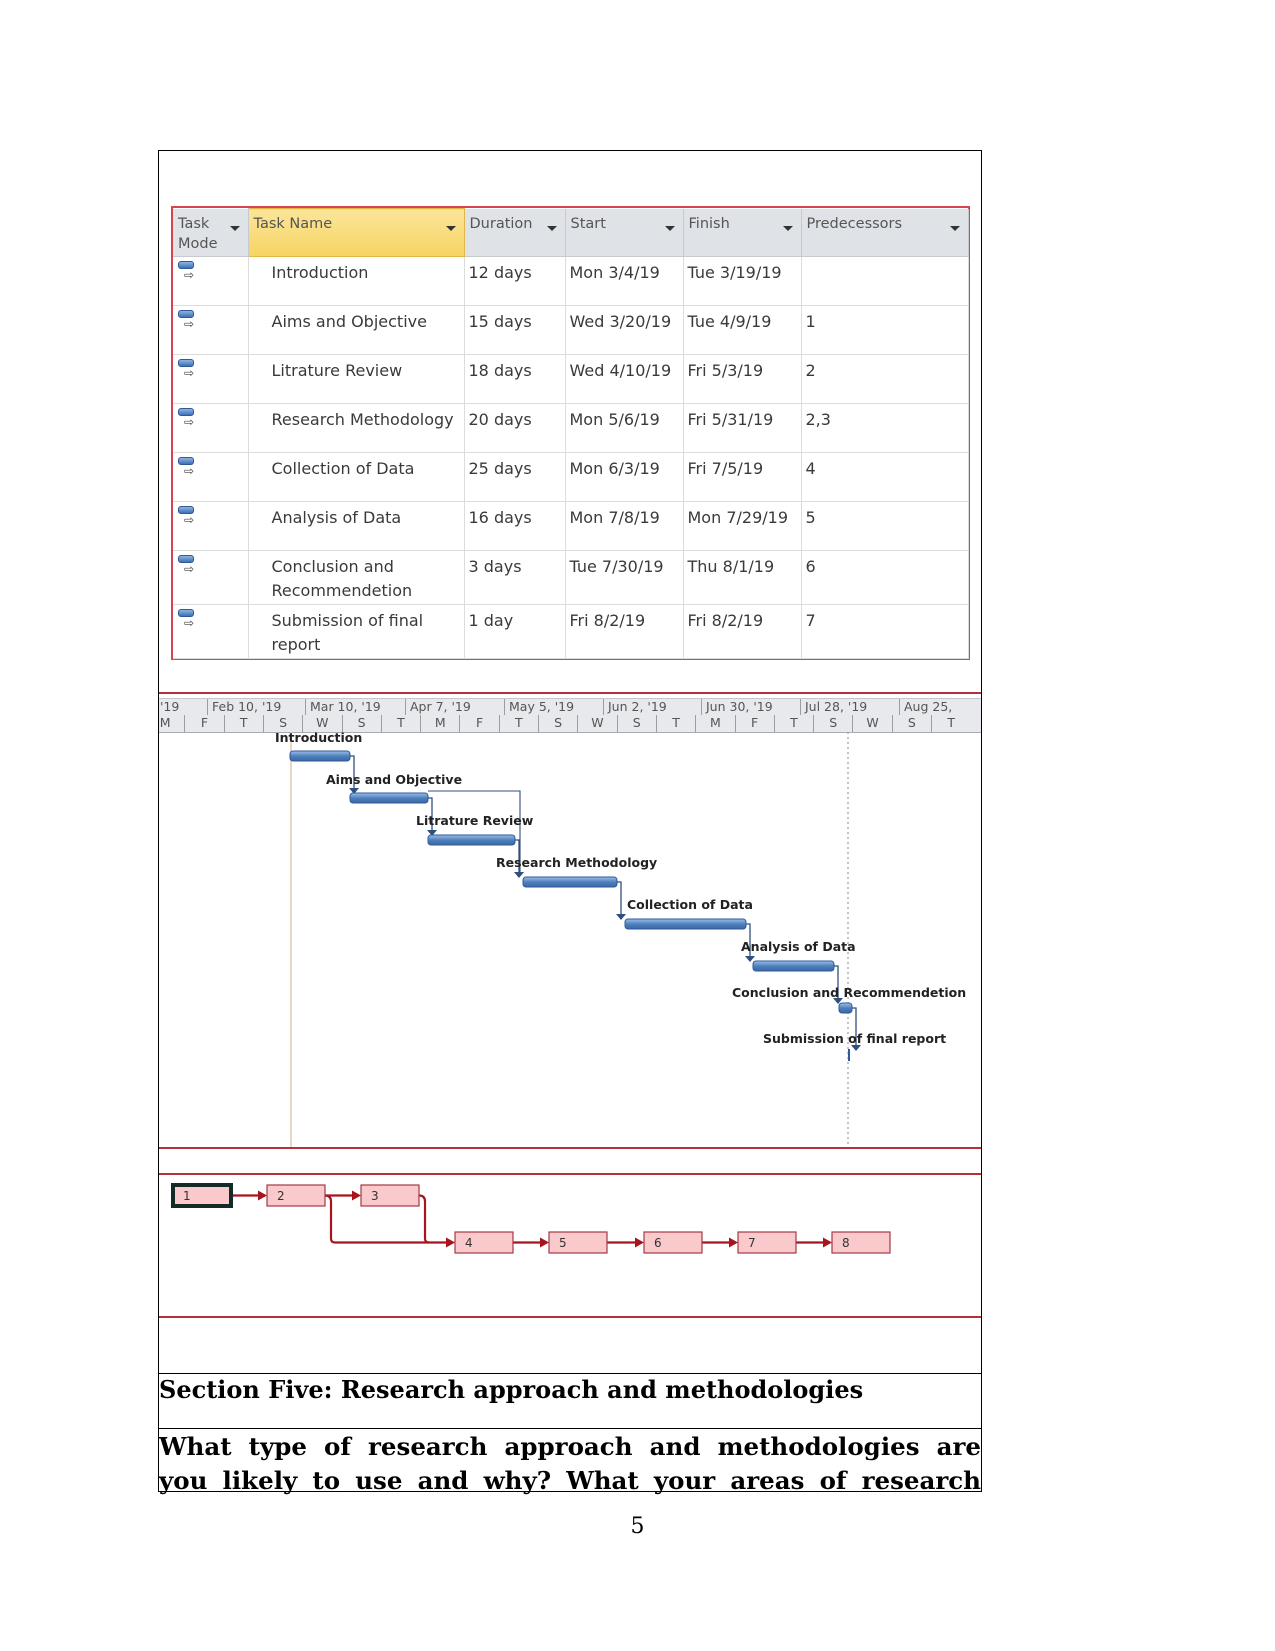 This screenshot has width=1275, height=1651. What do you see at coordinates (281, 1196) in the screenshot?
I see `network-node-label: 2` at bounding box center [281, 1196].